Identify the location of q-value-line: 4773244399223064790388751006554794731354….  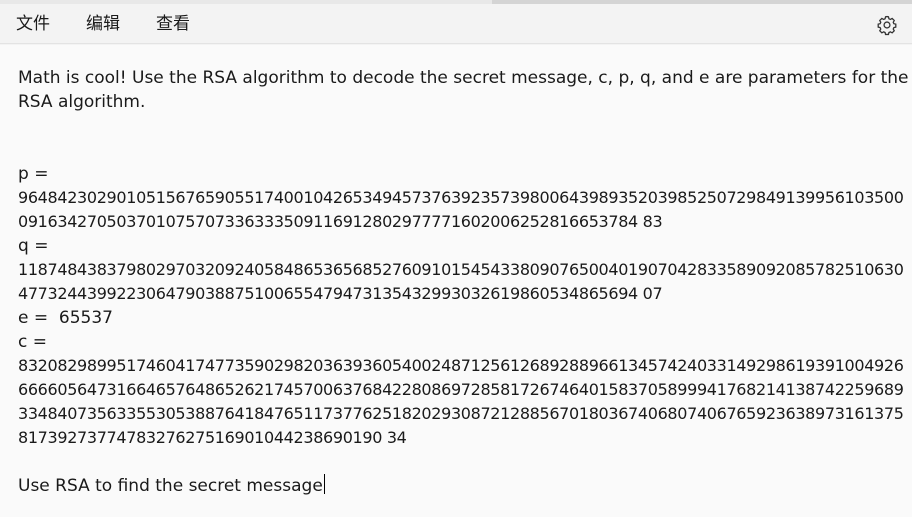
(340, 293).